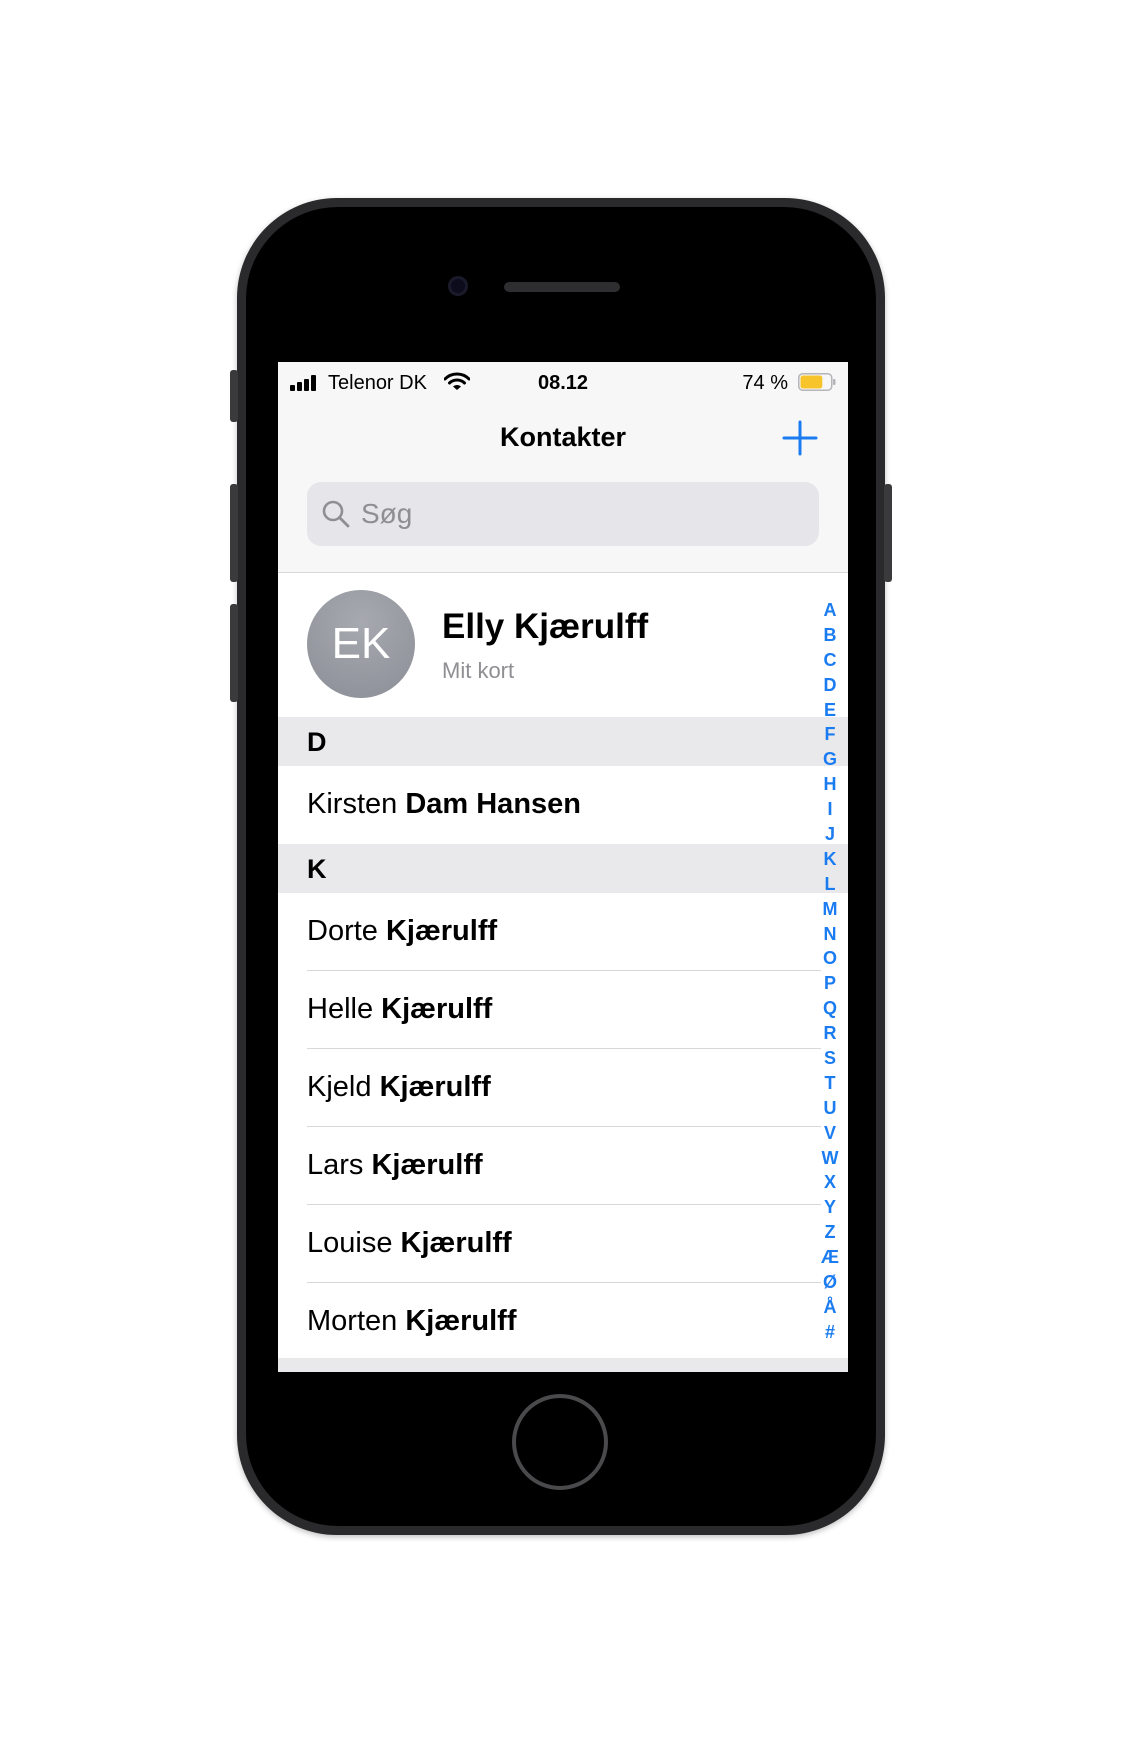 The height and width of the screenshot is (1746, 1128). What do you see at coordinates (563, 1244) in the screenshot?
I see `contact-row: Louise Kjærulff` at bounding box center [563, 1244].